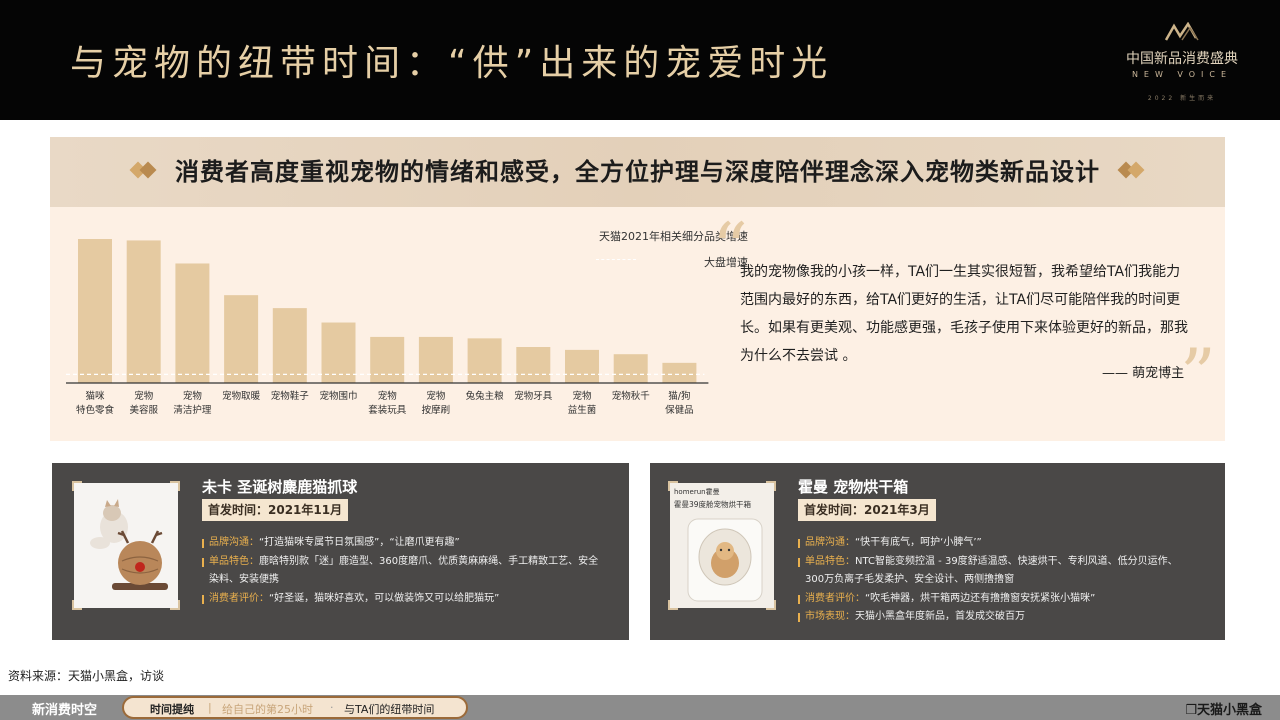  What do you see at coordinates (86, 676) in the screenshot?
I see `data-source: 资料来源：天猫小黑盒，访谈` at bounding box center [86, 676].